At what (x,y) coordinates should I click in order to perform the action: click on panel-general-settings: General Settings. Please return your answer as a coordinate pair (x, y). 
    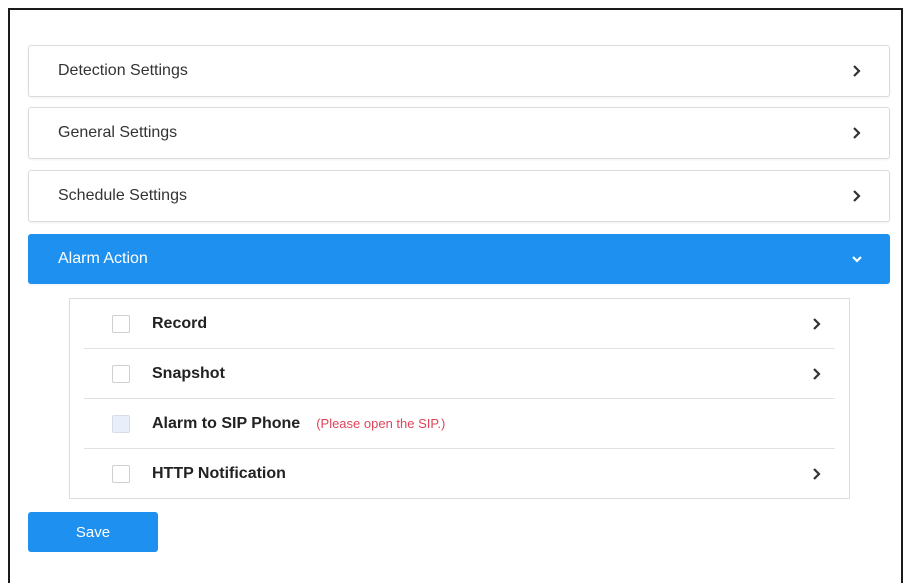
    Looking at the image, I should click on (459, 133).